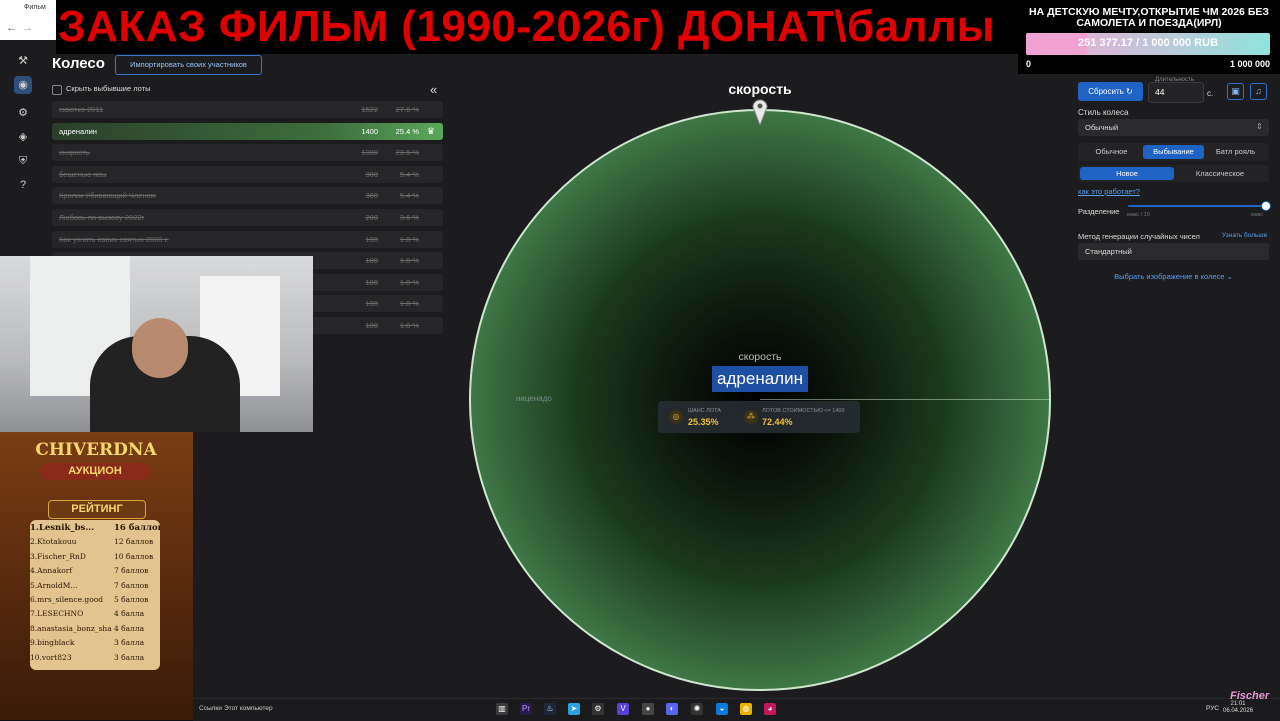 The height and width of the screenshot is (721, 1280). I want to click on layers-icon: ◈, so click(23, 137).